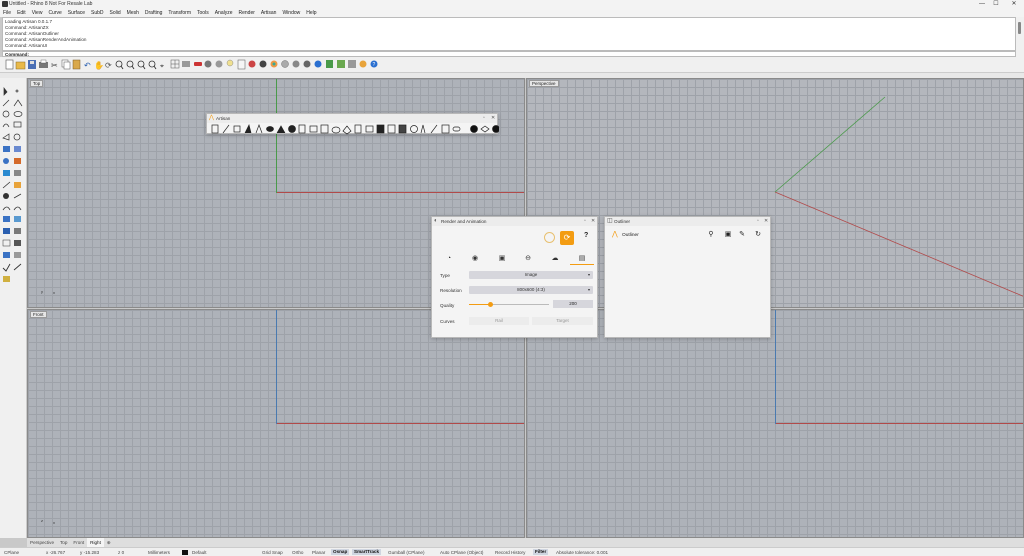 This screenshot has width=1024, height=556. Describe the element at coordinates (208, 64) in the screenshot. I see `sphere-icon` at that location.